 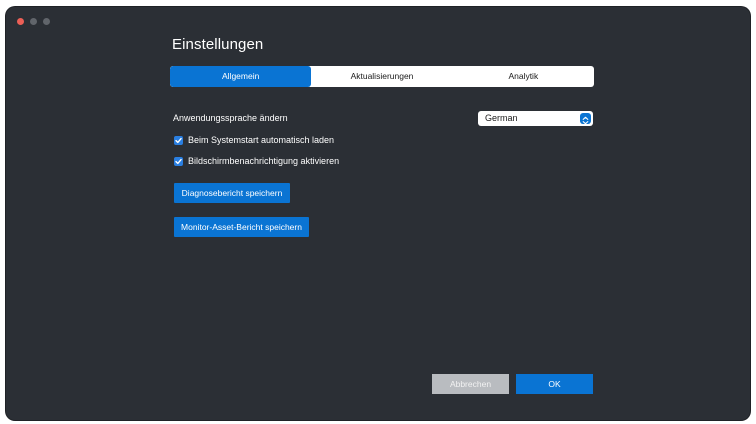 I want to click on autostart-option: Beim Systemstart automatisch laden, so click(x=254, y=140).